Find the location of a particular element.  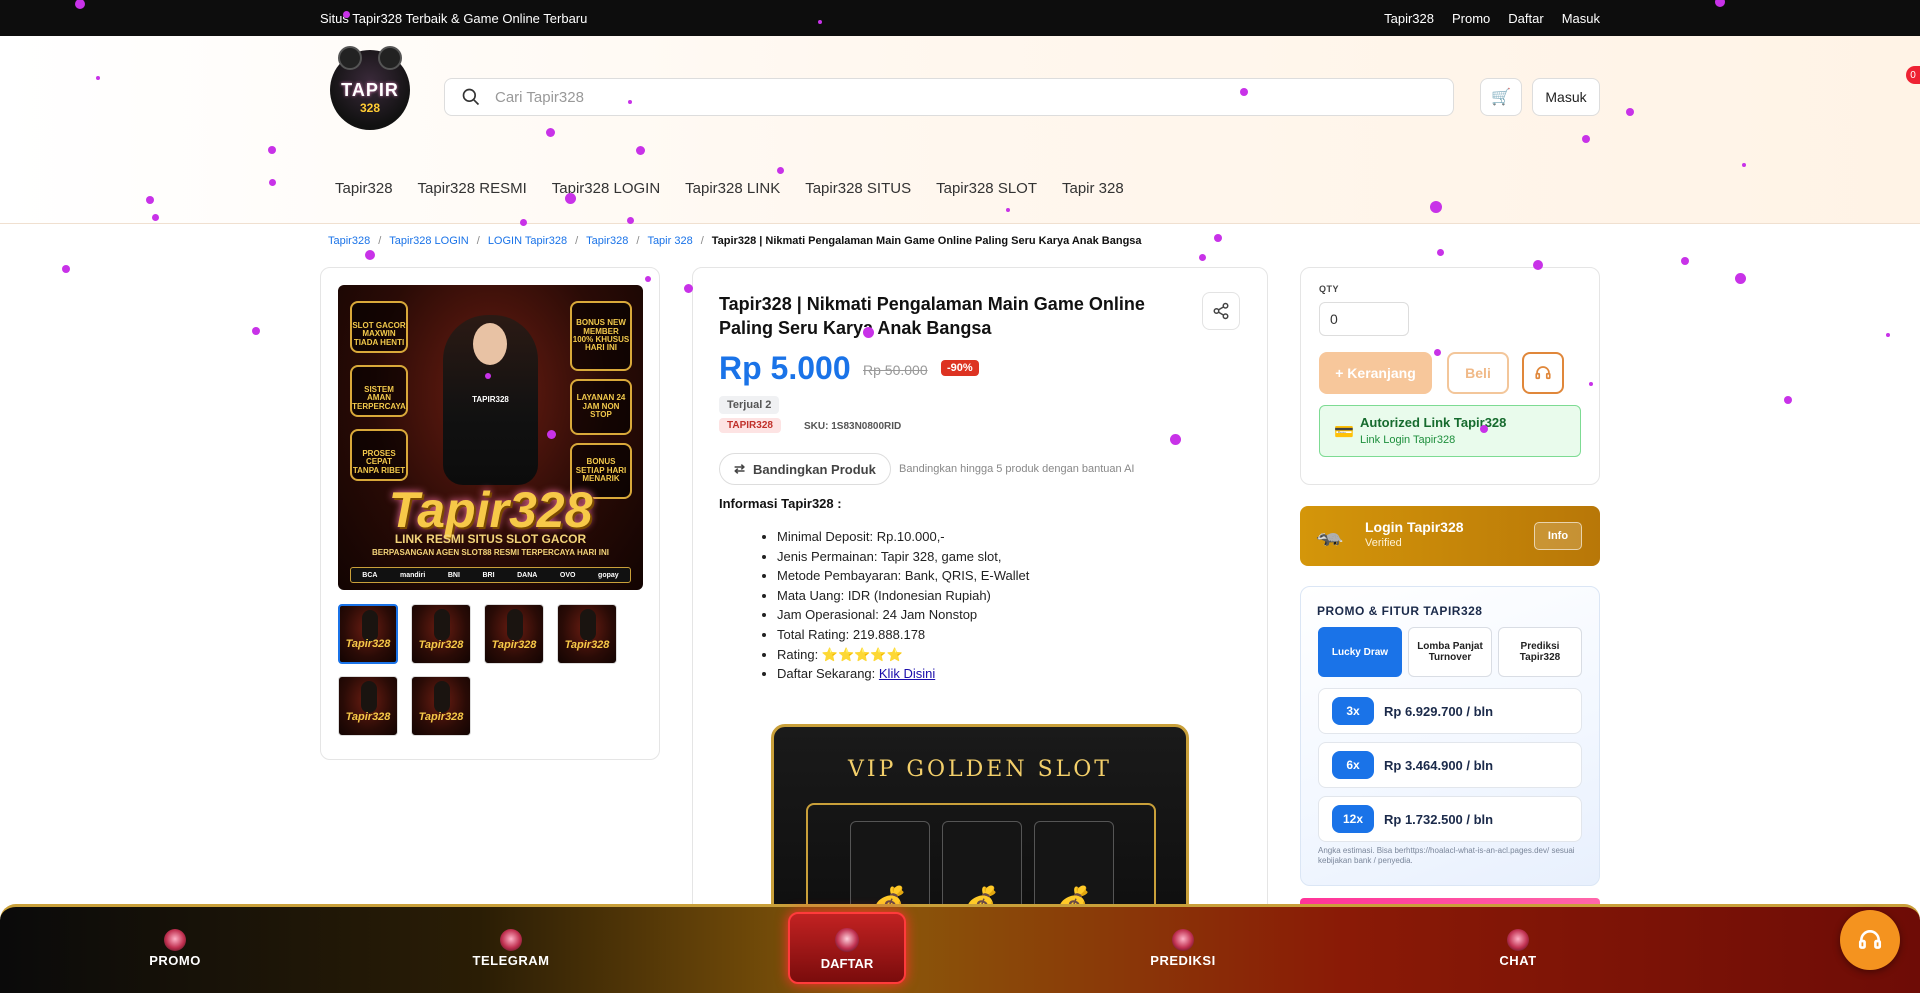

nav-item-situs: Tapir328 SITUS is located at coordinates (858, 188).